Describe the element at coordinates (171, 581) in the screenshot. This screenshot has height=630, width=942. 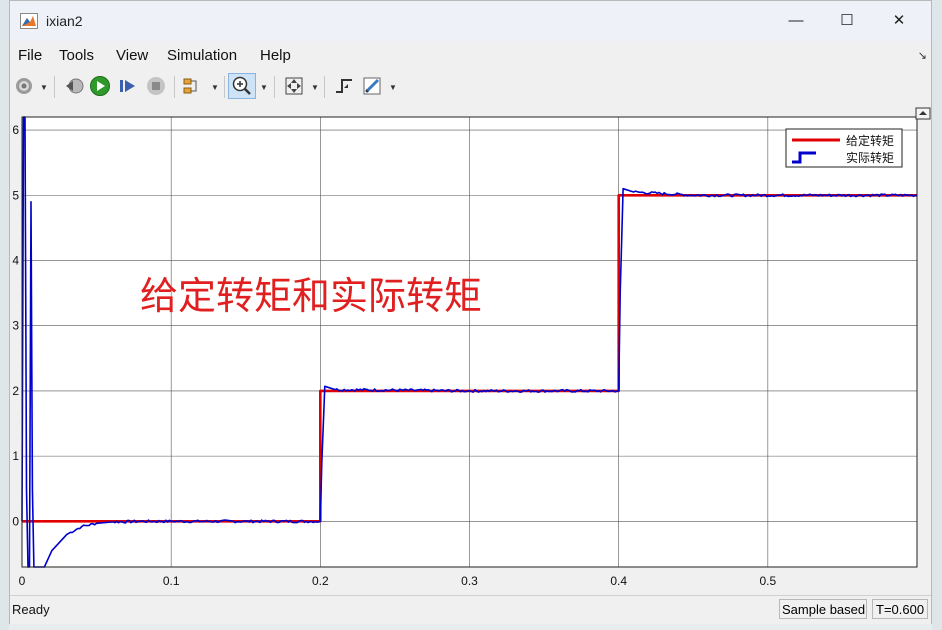
I see `x-tick-label: 0.1` at that location.